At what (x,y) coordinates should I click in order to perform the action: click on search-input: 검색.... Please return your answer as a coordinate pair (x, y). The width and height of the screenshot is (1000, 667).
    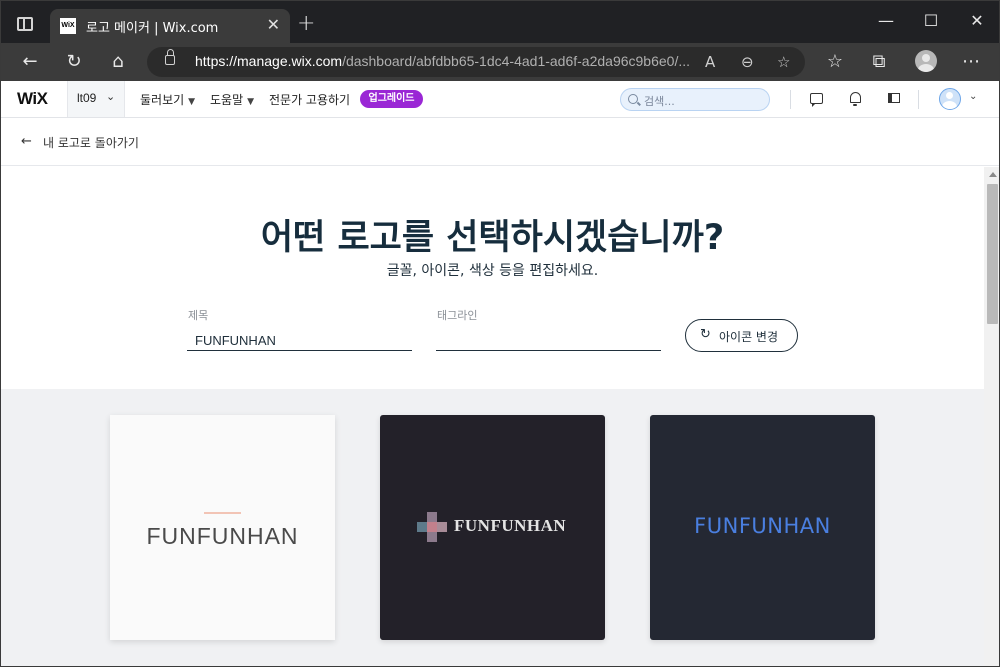
    Looking at the image, I should click on (695, 99).